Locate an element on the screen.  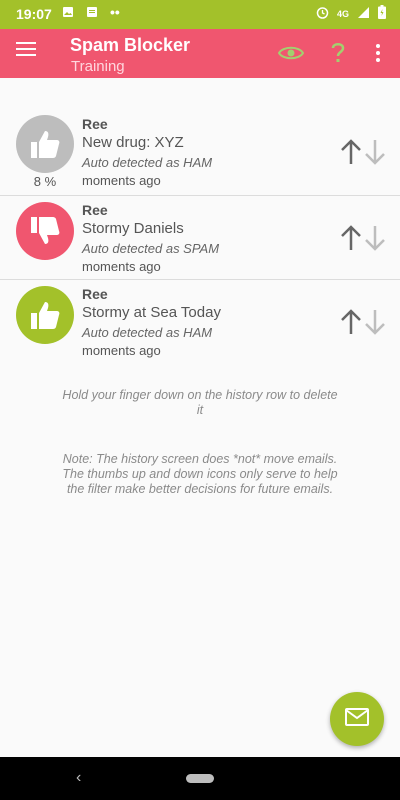
mail-icon is located at coordinates (357, 719).